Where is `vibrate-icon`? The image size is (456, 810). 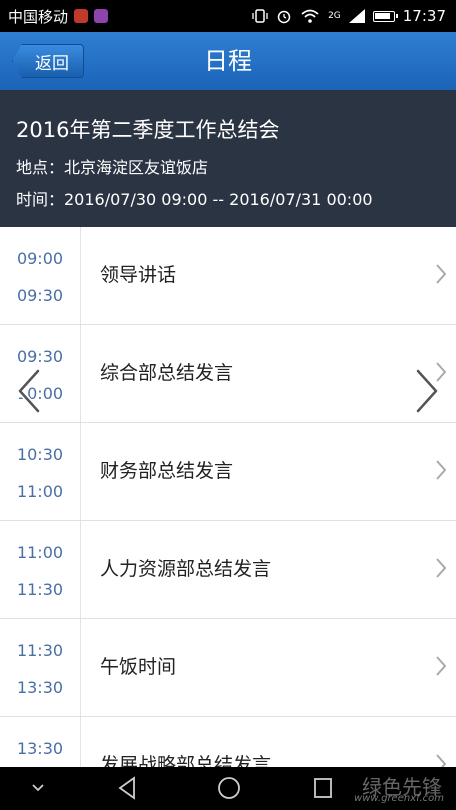
vibrate-icon is located at coordinates (260, 16).